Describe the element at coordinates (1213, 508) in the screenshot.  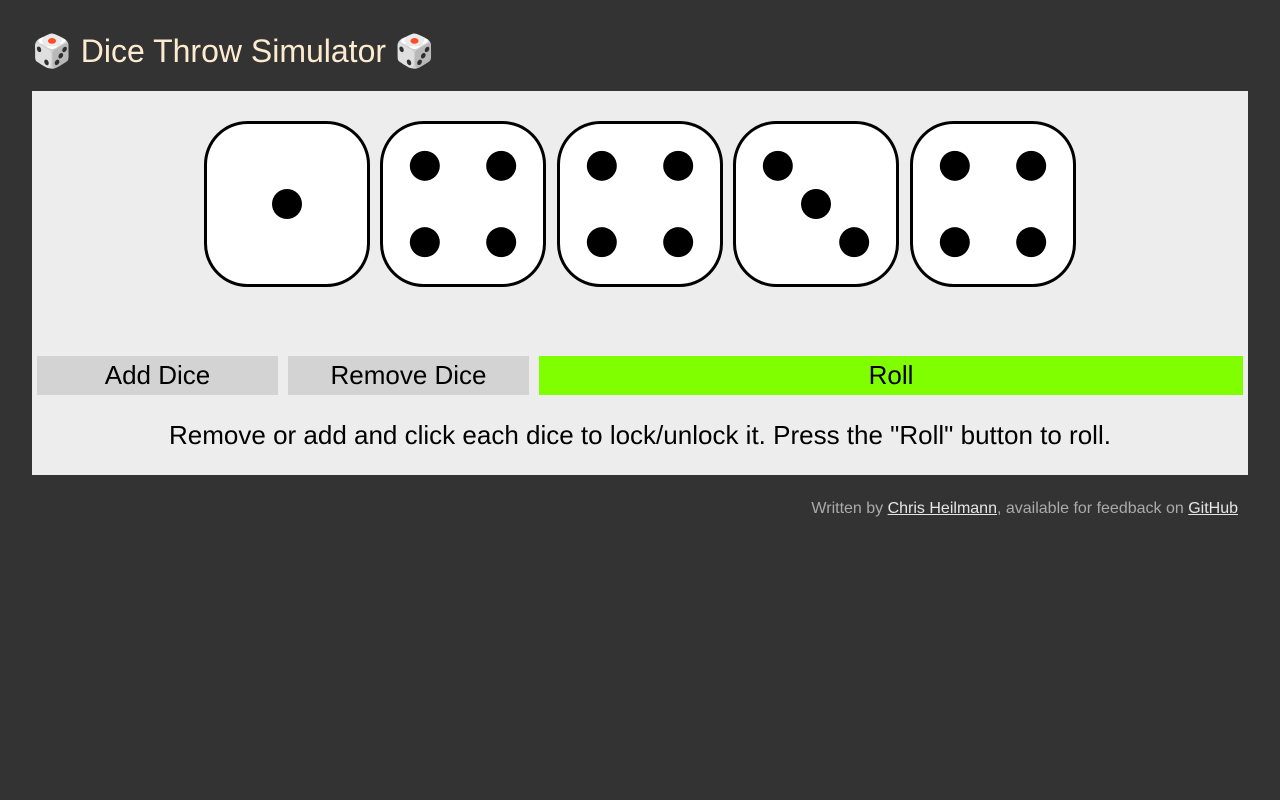
I see `github-link: GitHub` at that location.